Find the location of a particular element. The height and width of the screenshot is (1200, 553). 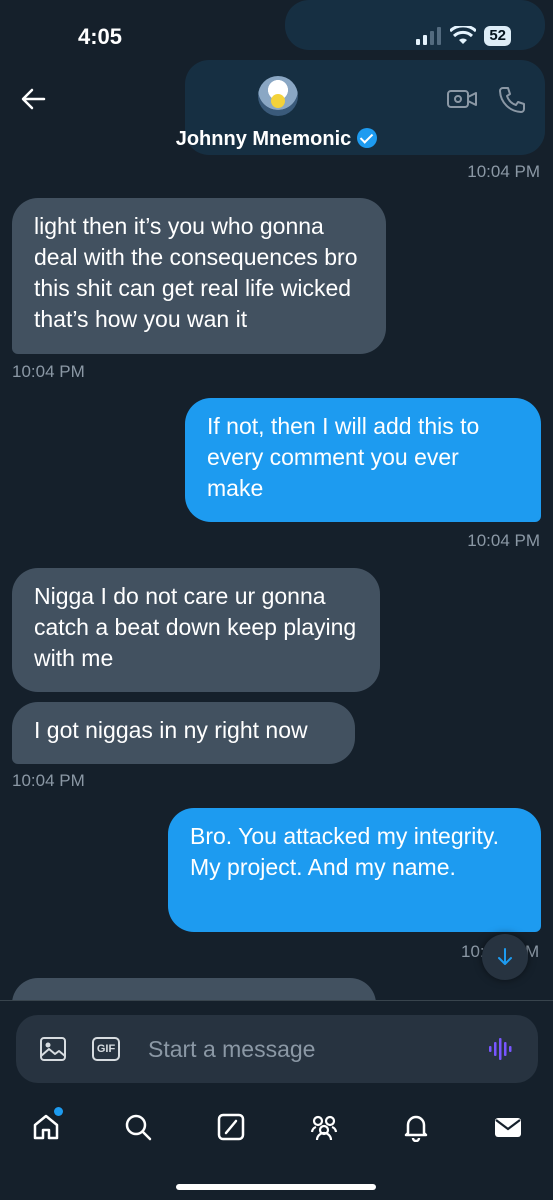

scroll-to-bottom-button is located at coordinates (505, 957).